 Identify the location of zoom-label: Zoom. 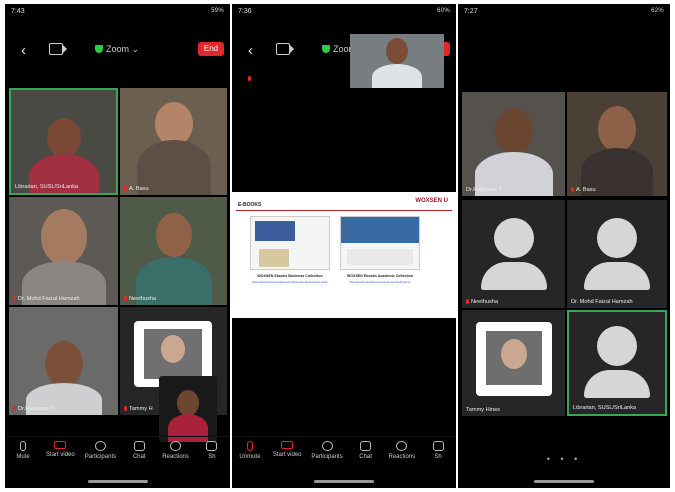
(118, 49).